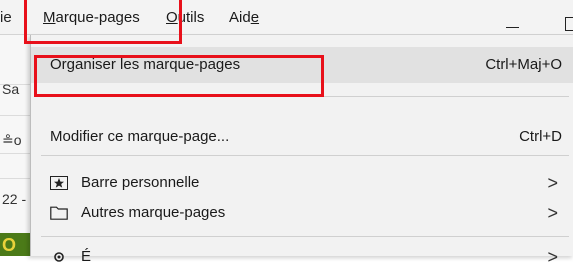 Image resolution: width=573 pixels, height=275 pixels. I want to click on background-text-fragment: 22 -, so click(14, 199).